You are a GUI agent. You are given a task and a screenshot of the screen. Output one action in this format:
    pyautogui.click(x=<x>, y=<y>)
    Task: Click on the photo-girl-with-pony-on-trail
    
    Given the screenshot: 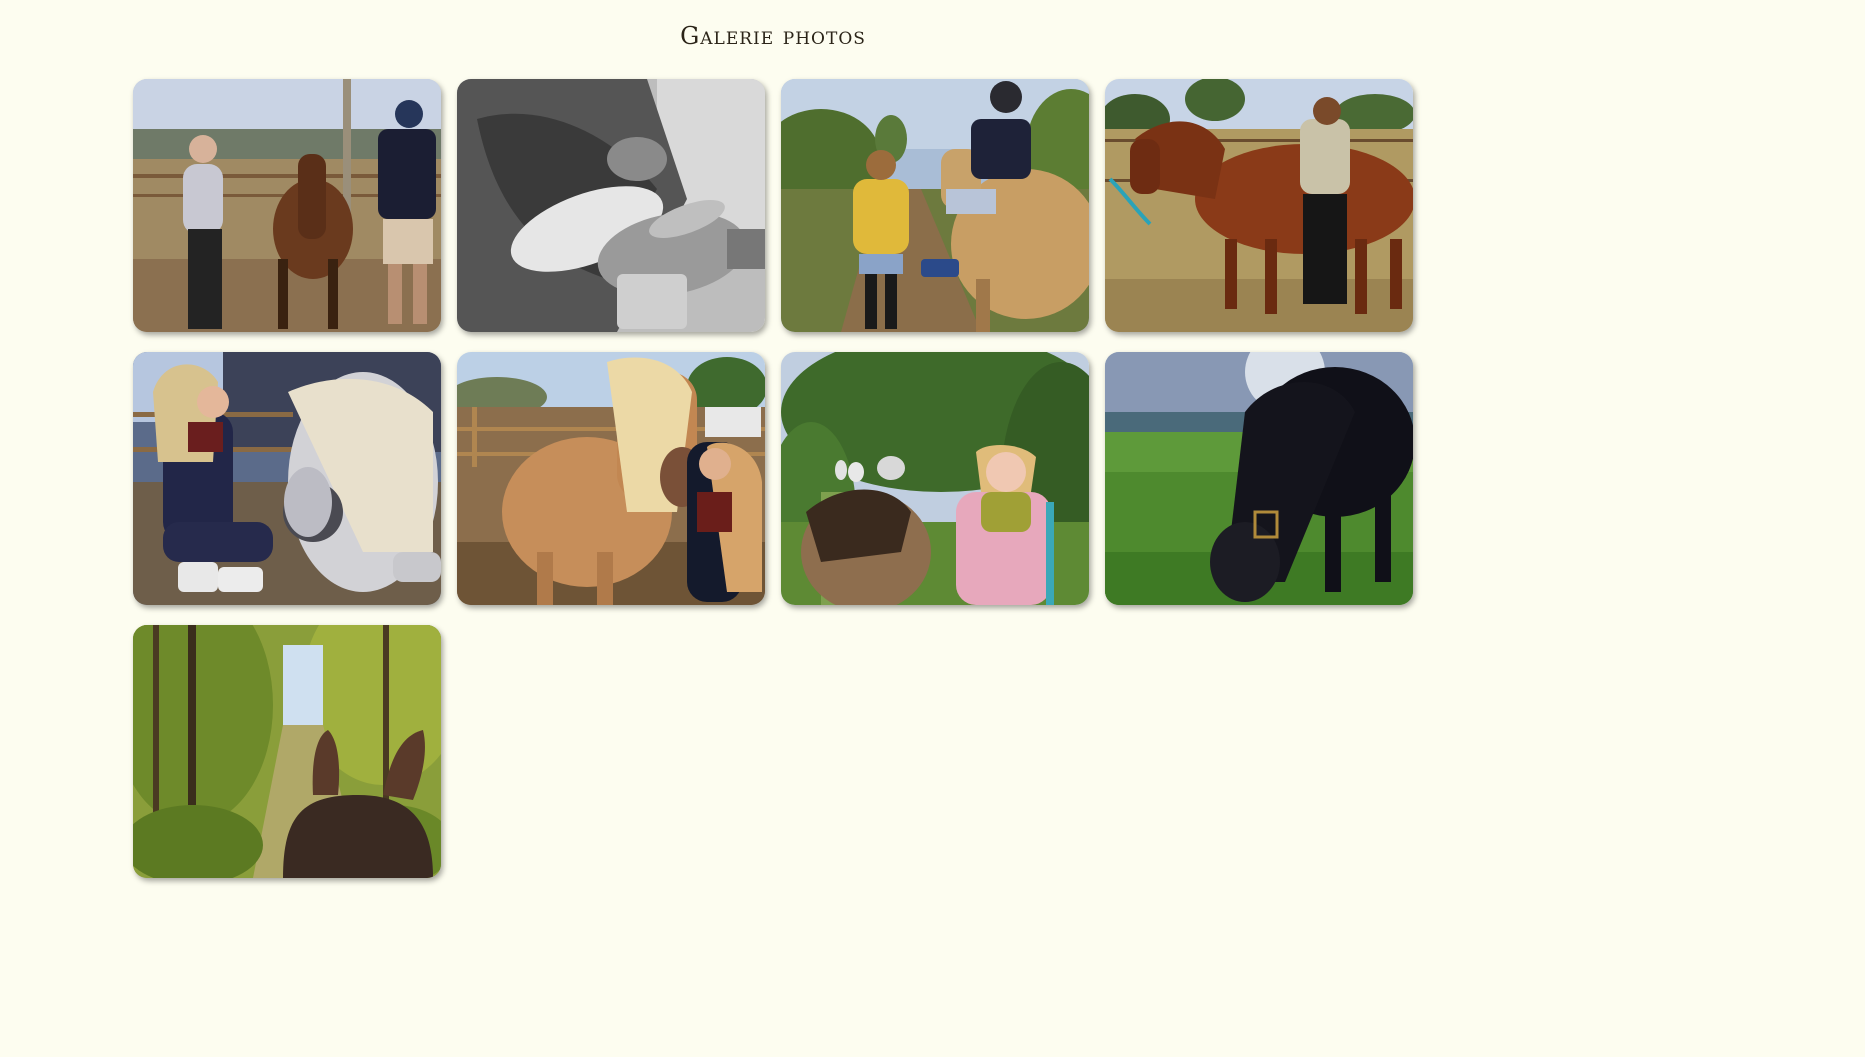 What is the action you would take?
    pyautogui.click(x=935, y=478)
    